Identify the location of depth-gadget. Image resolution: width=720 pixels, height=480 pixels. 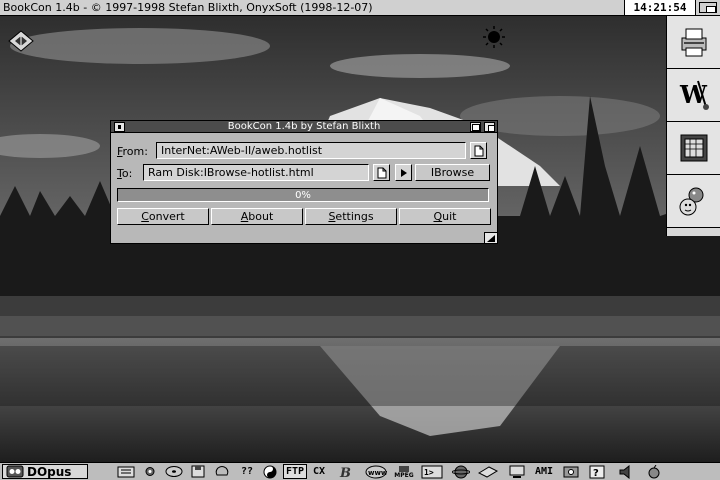
(489, 127).